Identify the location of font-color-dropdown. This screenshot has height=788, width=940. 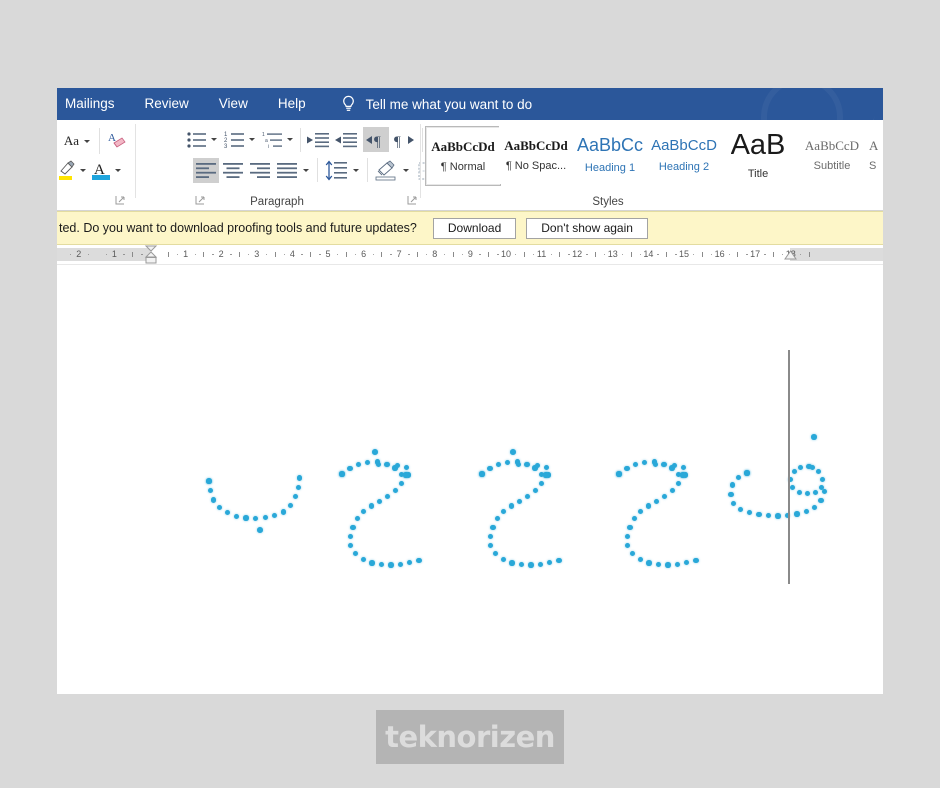
(118, 170).